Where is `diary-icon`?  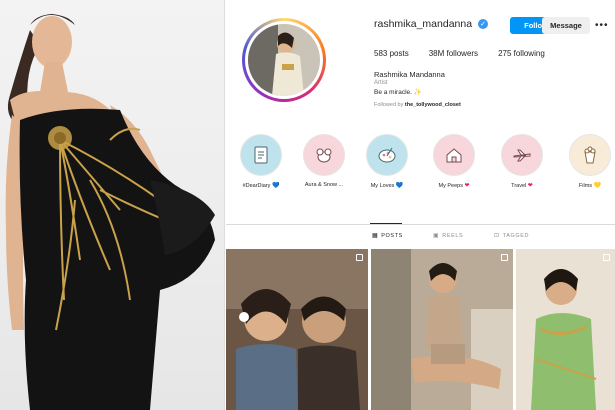 diary-icon is located at coordinates (261, 155).